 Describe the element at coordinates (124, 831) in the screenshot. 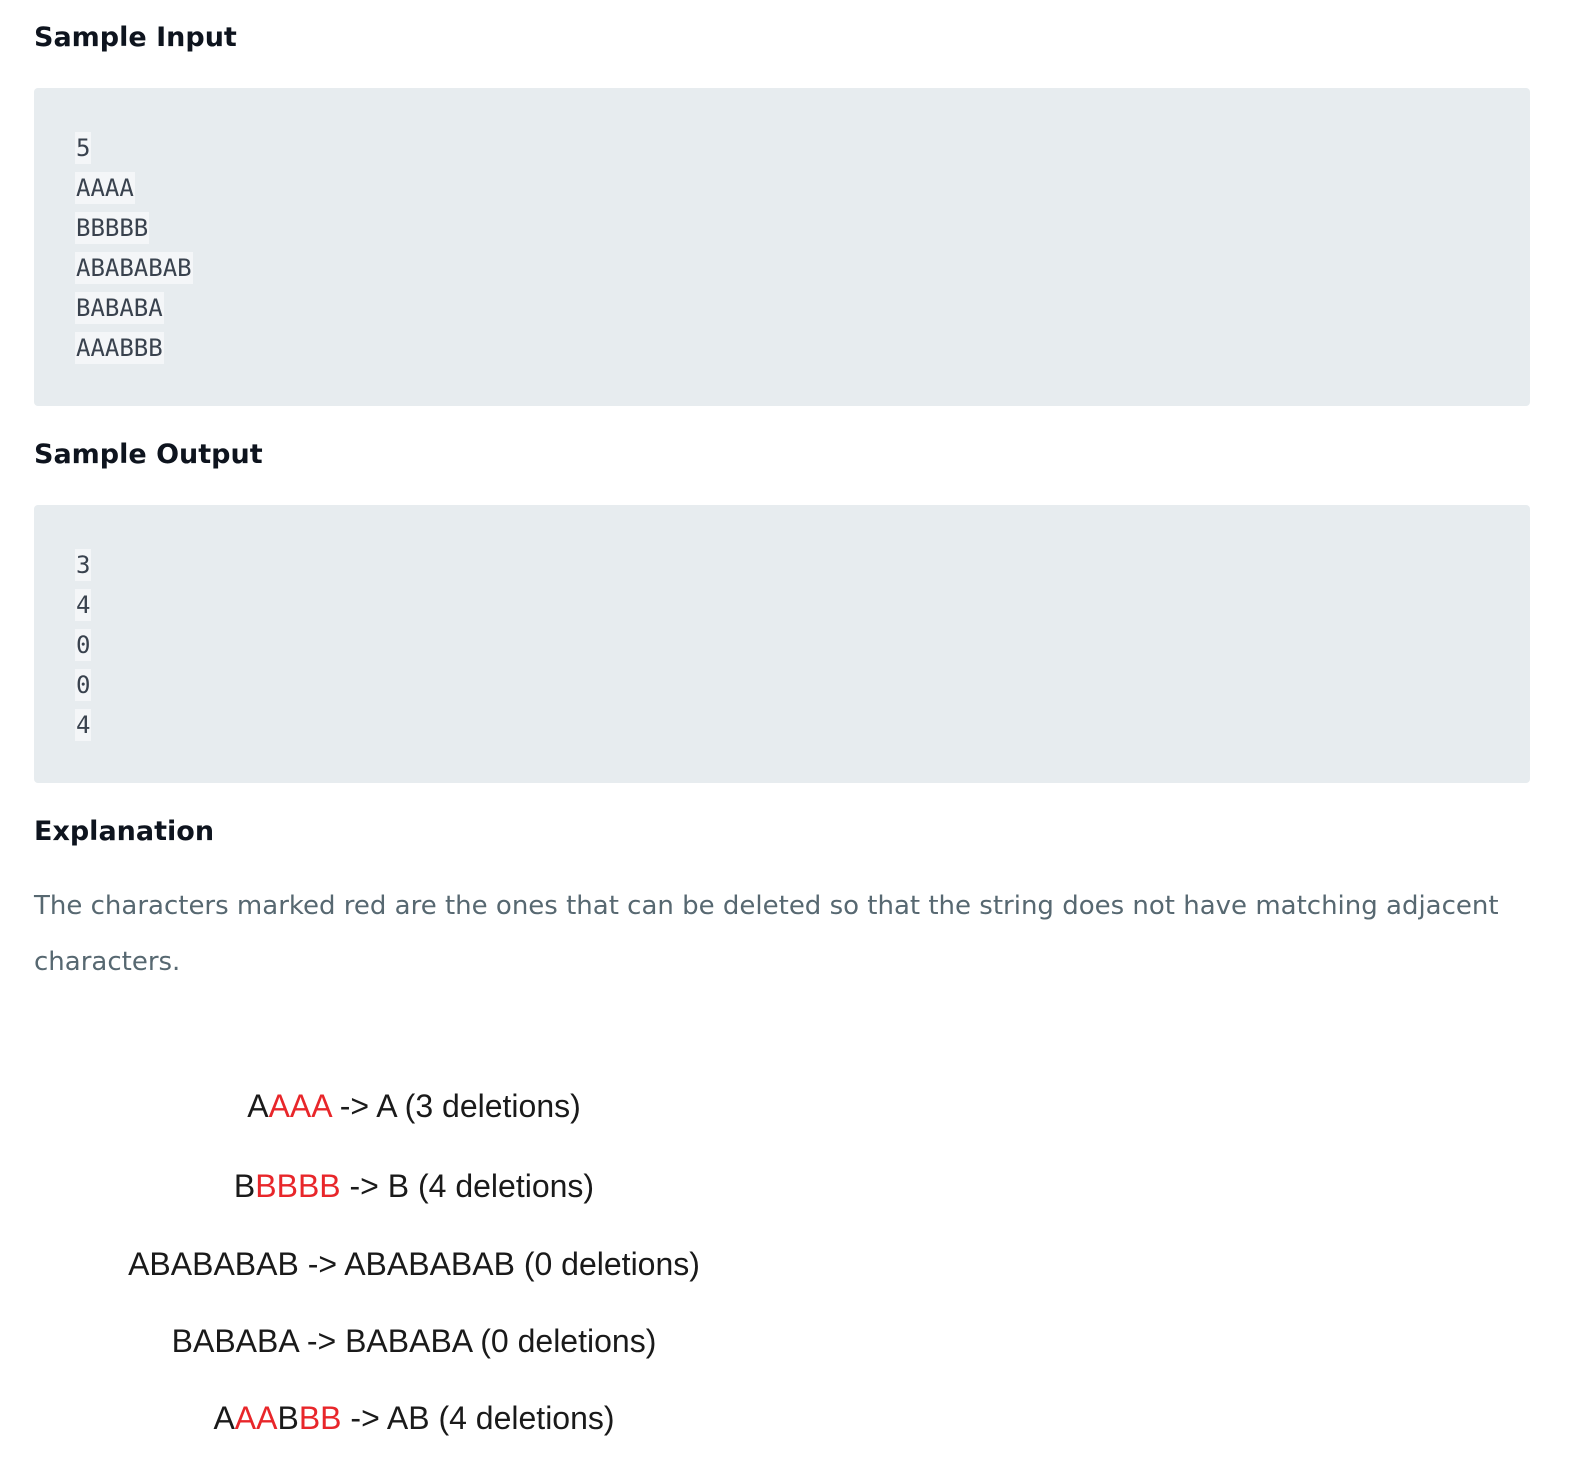

I see `explanation-heading: Explanation` at that location.